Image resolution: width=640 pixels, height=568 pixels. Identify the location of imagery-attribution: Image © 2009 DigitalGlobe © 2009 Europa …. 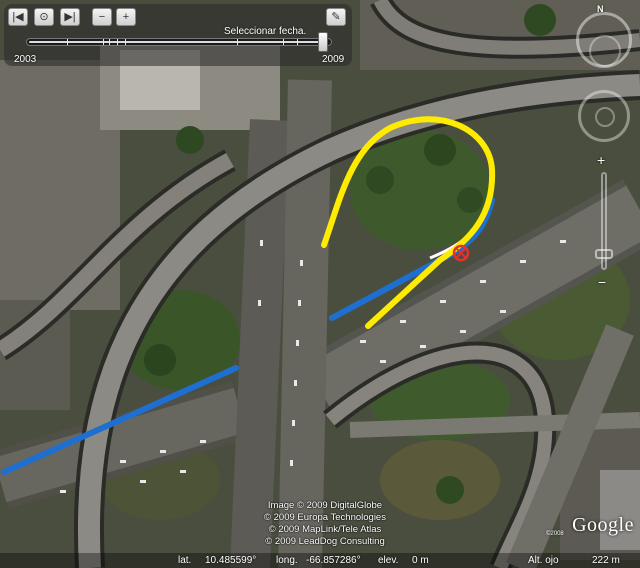
(325, 524).